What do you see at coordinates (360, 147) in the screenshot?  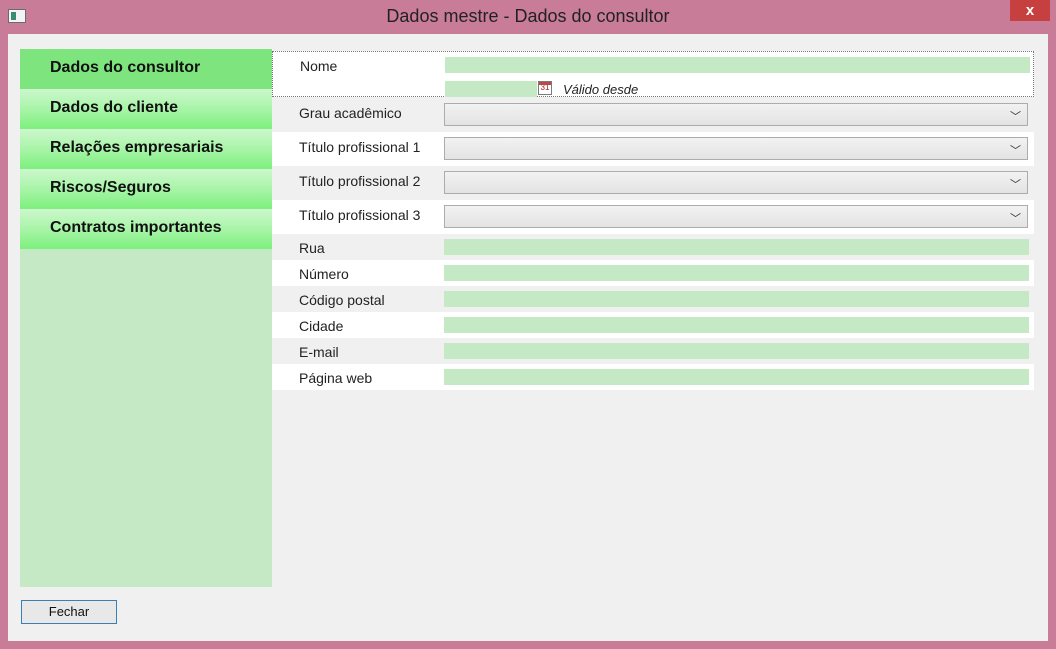 I see `titulo1-label: Título profissional 1` at bounding box center [360, 147].